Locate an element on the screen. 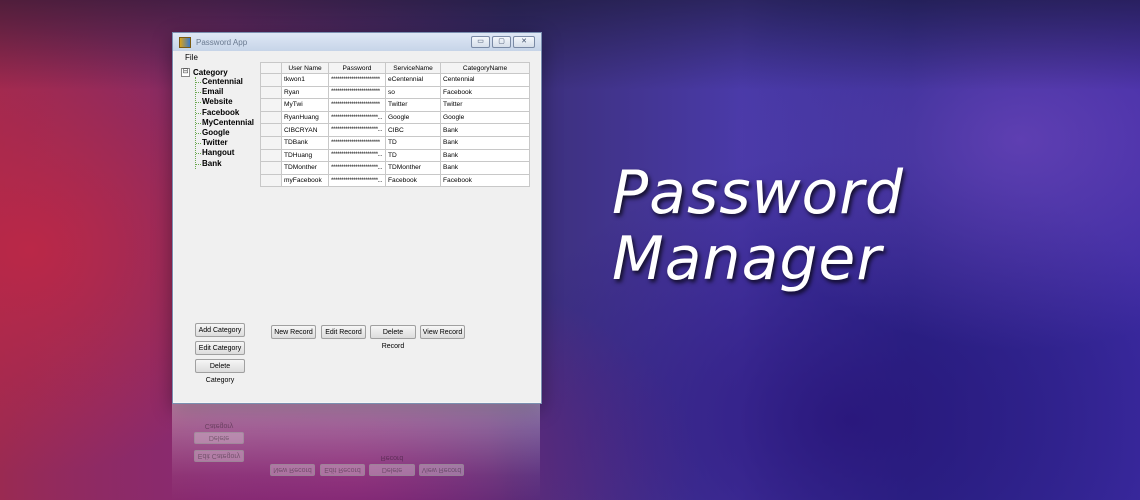 This screenshot has width=1140, height=500. tree-item: Google is located at coordinates (225, 133).